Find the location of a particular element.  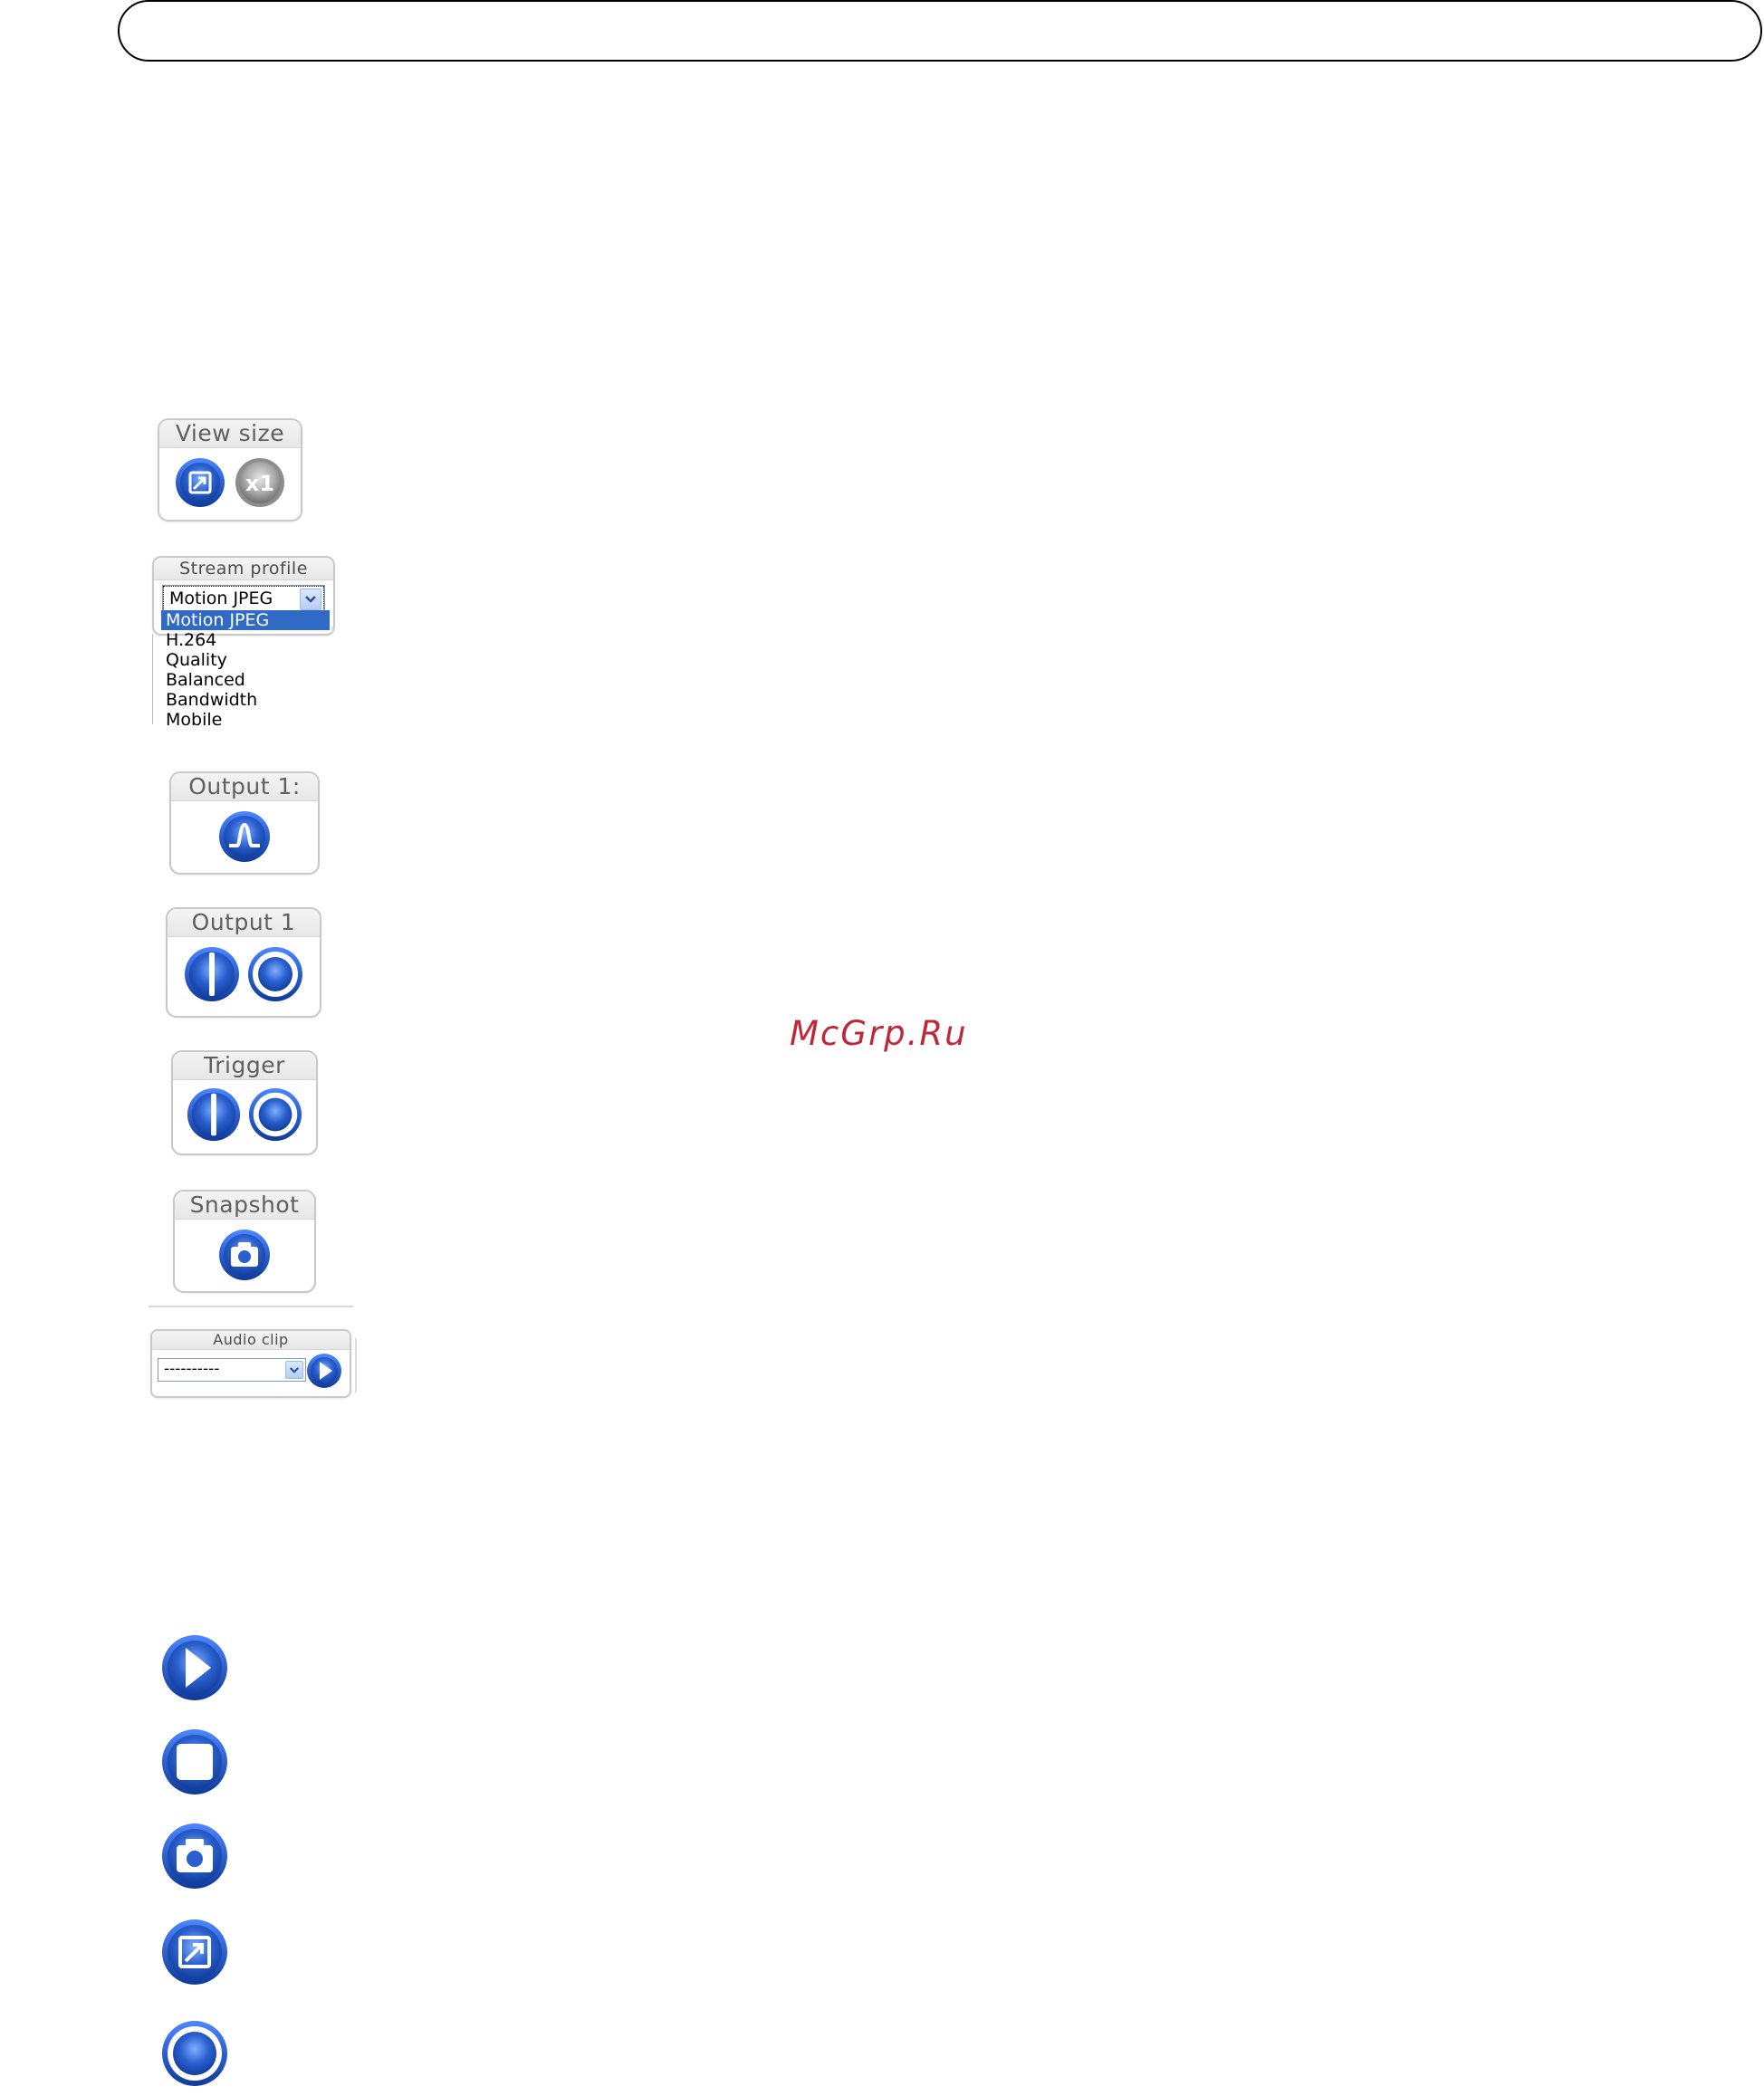

stream-profile-selected: Motion JPEG is located at coordinates (221, 598).